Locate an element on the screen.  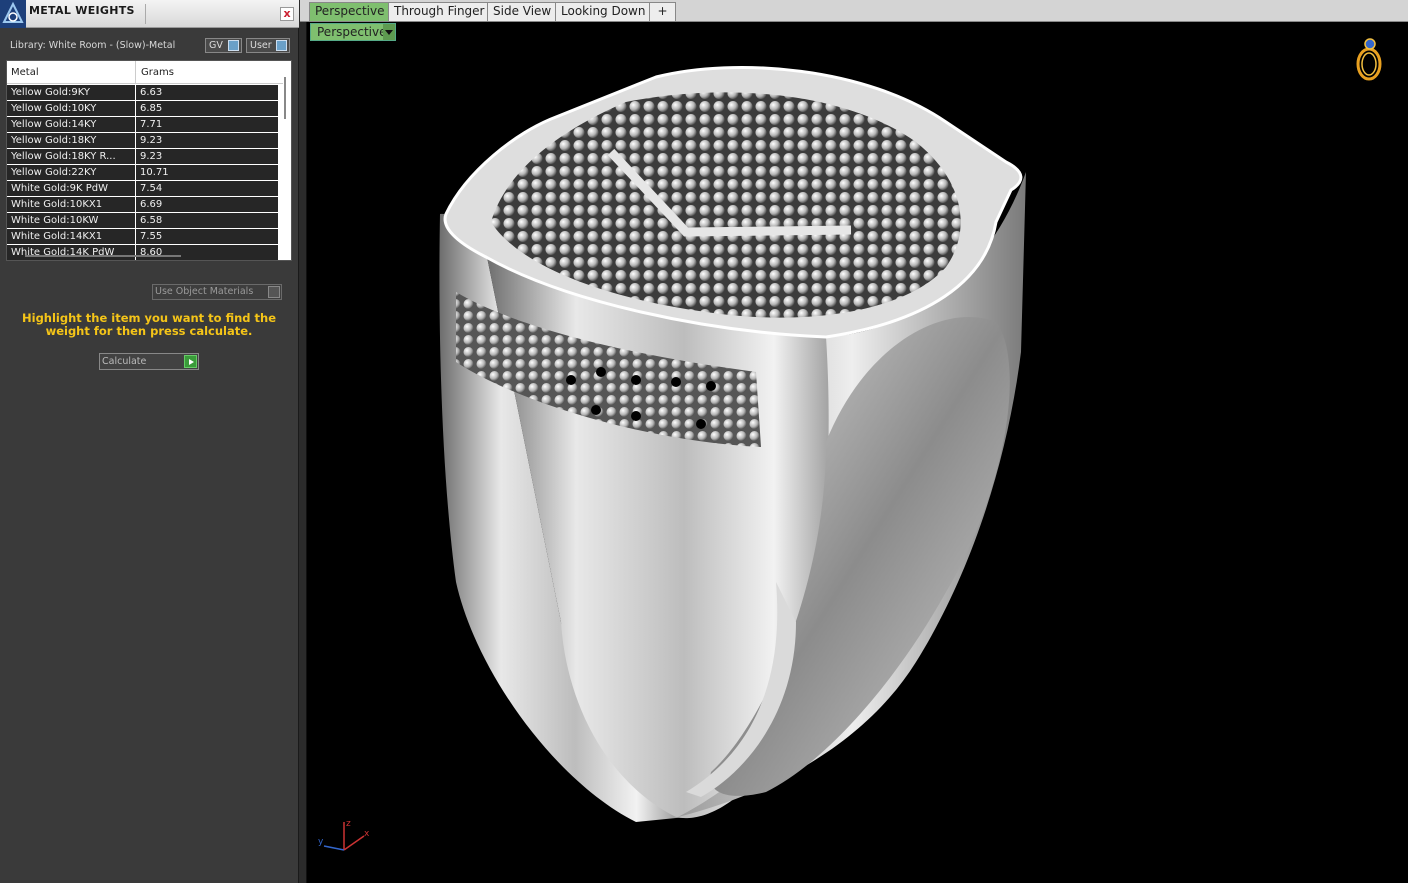
table-row: White Gold:9K PdW 7.54 is located at coordinates (142, 189).